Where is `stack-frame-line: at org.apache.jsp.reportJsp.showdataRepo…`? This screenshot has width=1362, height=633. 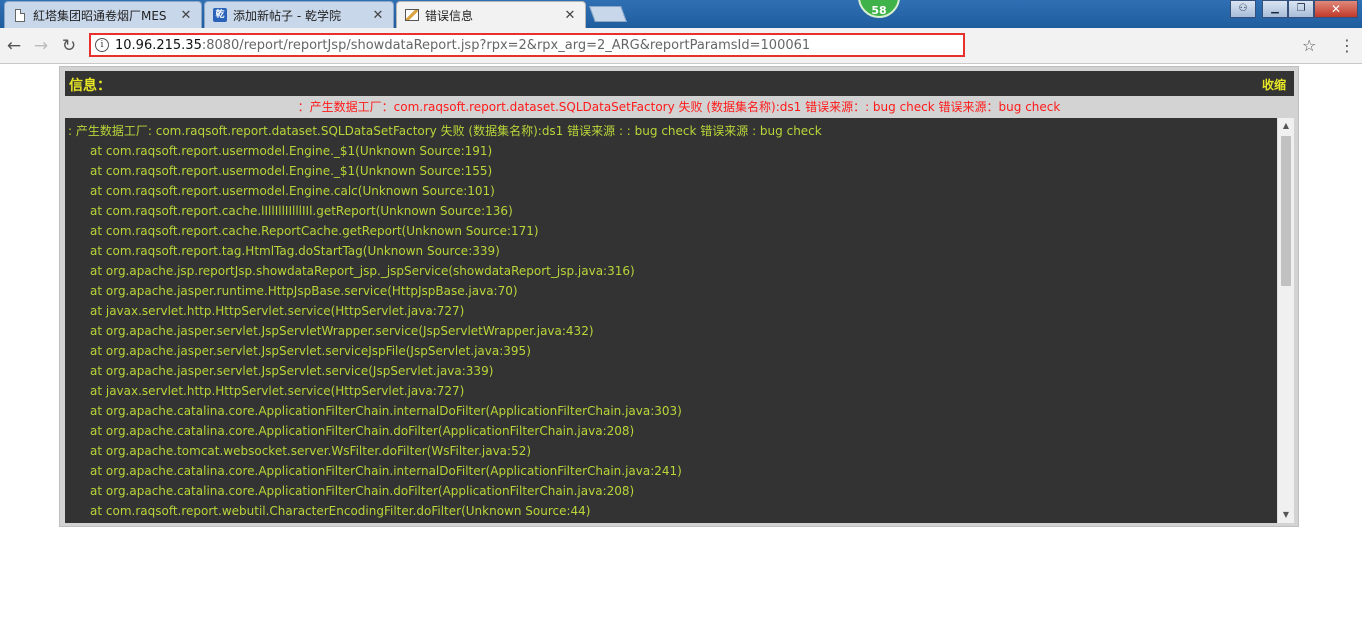
stack-frame-line: at org.apache.jsp.reportJsp.showdataRepo… is located at coordinates (362, 271).